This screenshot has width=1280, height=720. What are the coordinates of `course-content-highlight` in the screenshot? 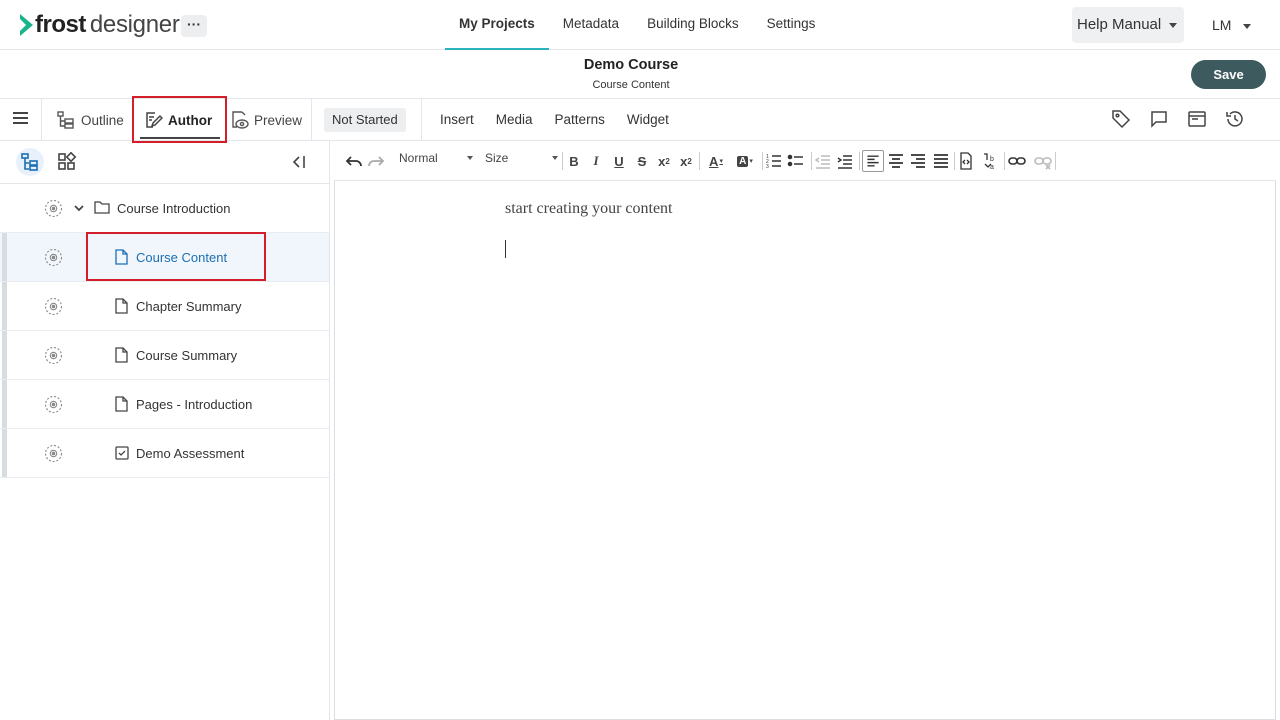 It's located at (176, 256).